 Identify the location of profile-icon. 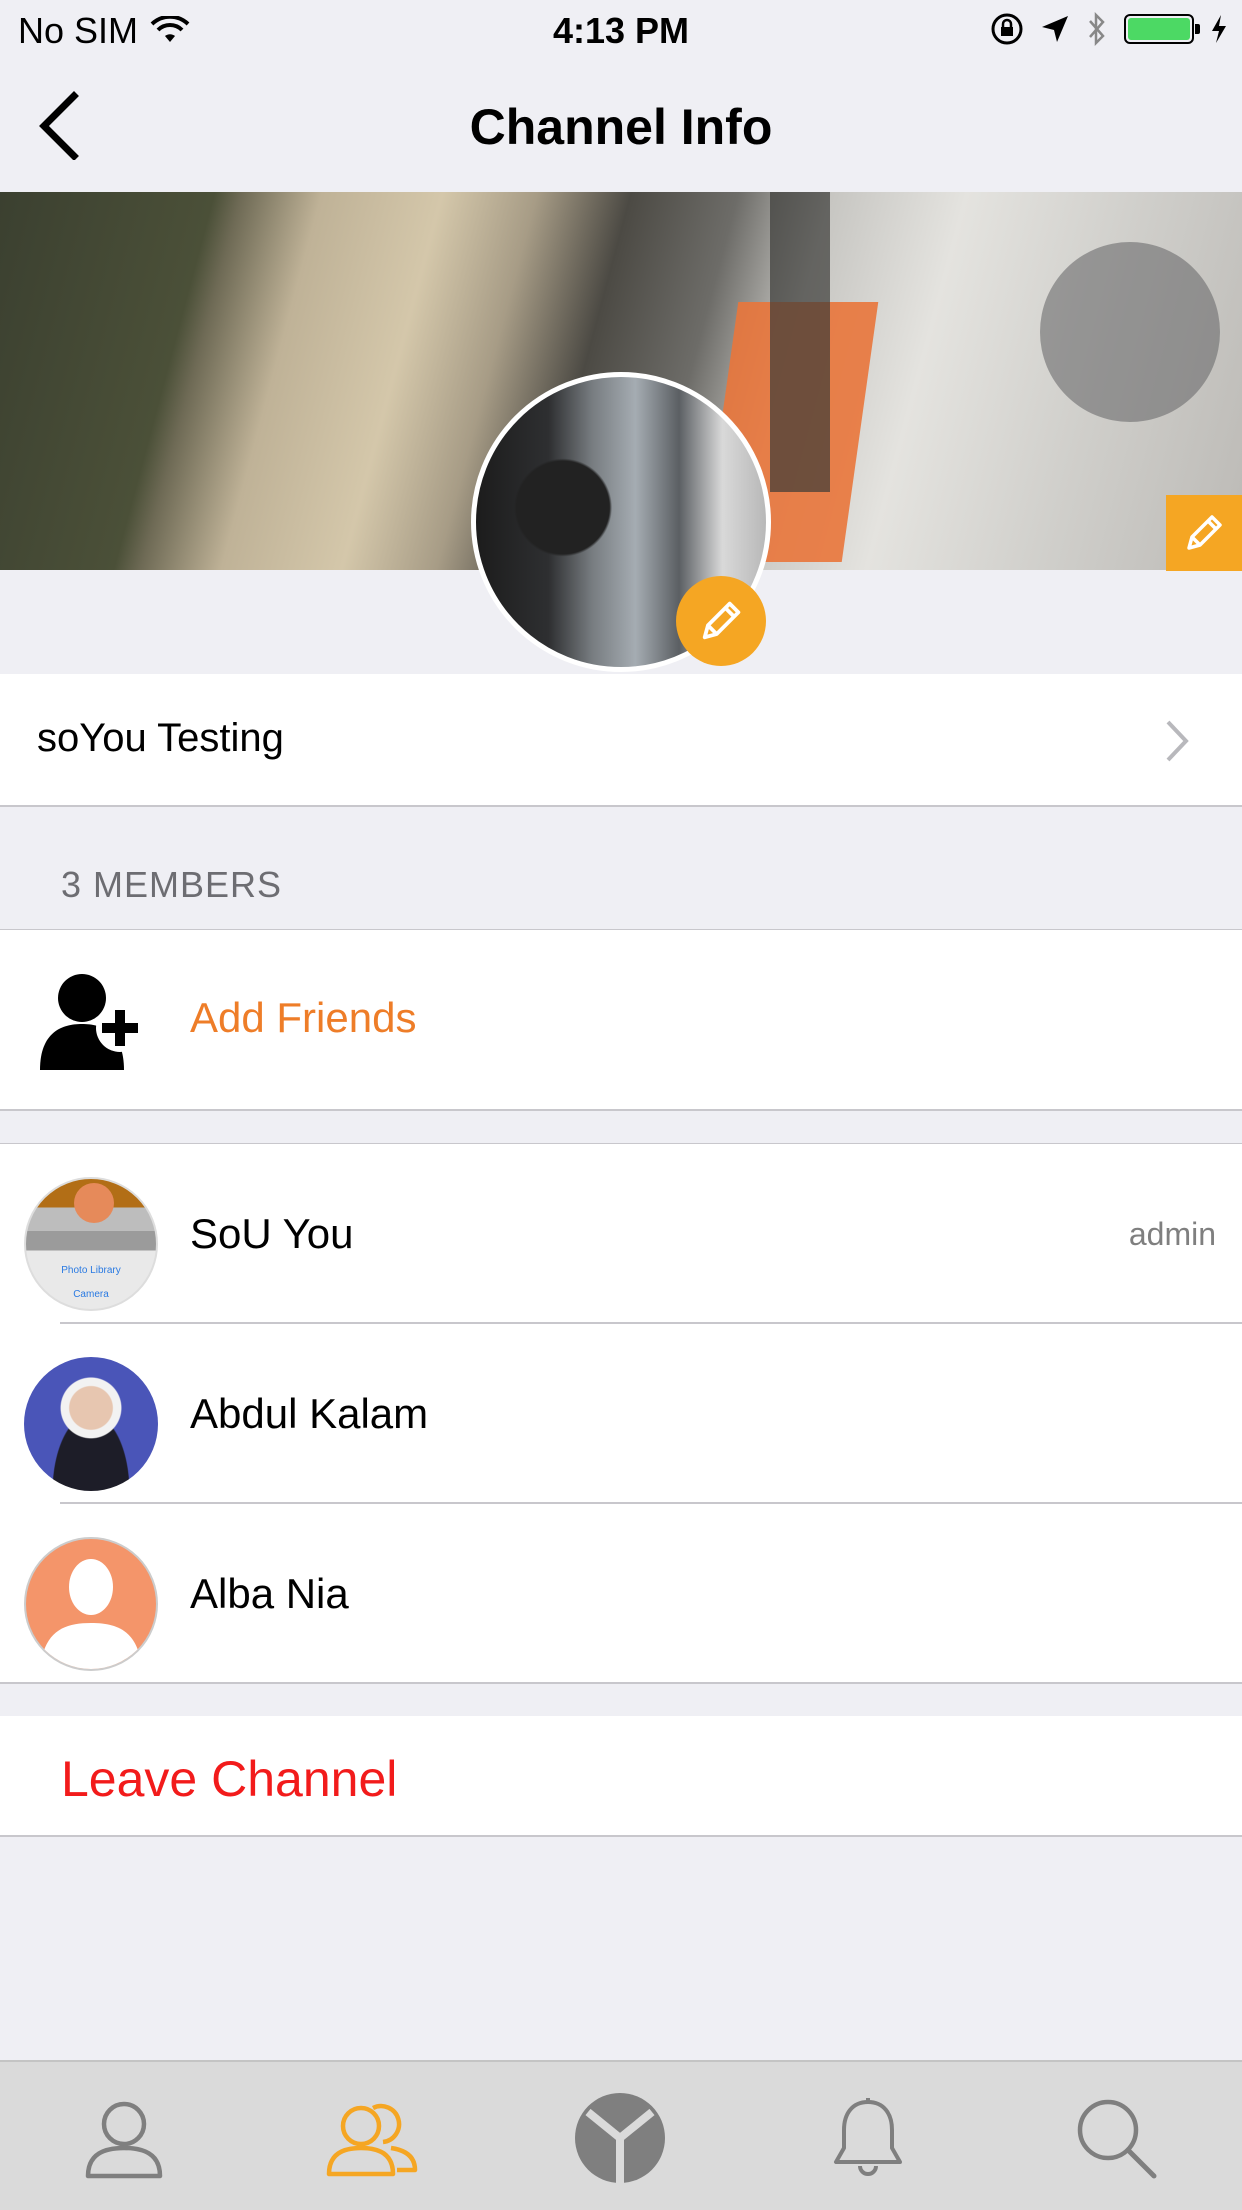
(124, 2140).